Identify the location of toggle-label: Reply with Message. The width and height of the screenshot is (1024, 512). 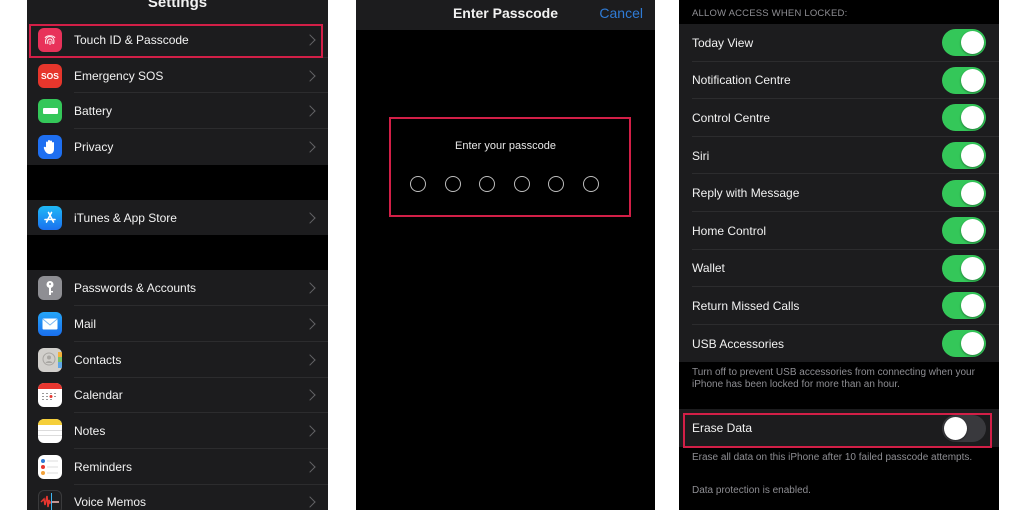
(746, 193).